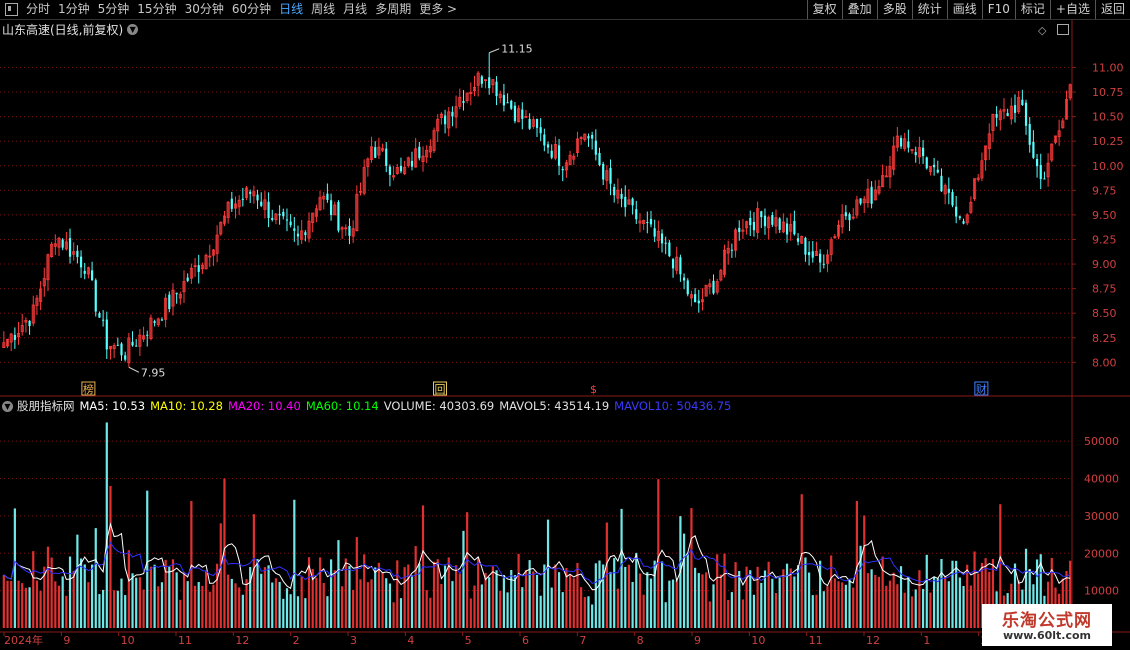  Describe the element at coordinates (323, 9) in the screenshot. I see `period-tab-7: 周线` at that location.